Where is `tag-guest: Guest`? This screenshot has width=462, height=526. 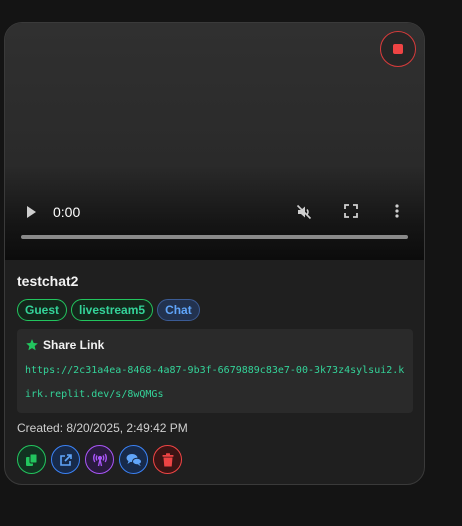
tag-guest: Guest is located at coordinates (42, 310).